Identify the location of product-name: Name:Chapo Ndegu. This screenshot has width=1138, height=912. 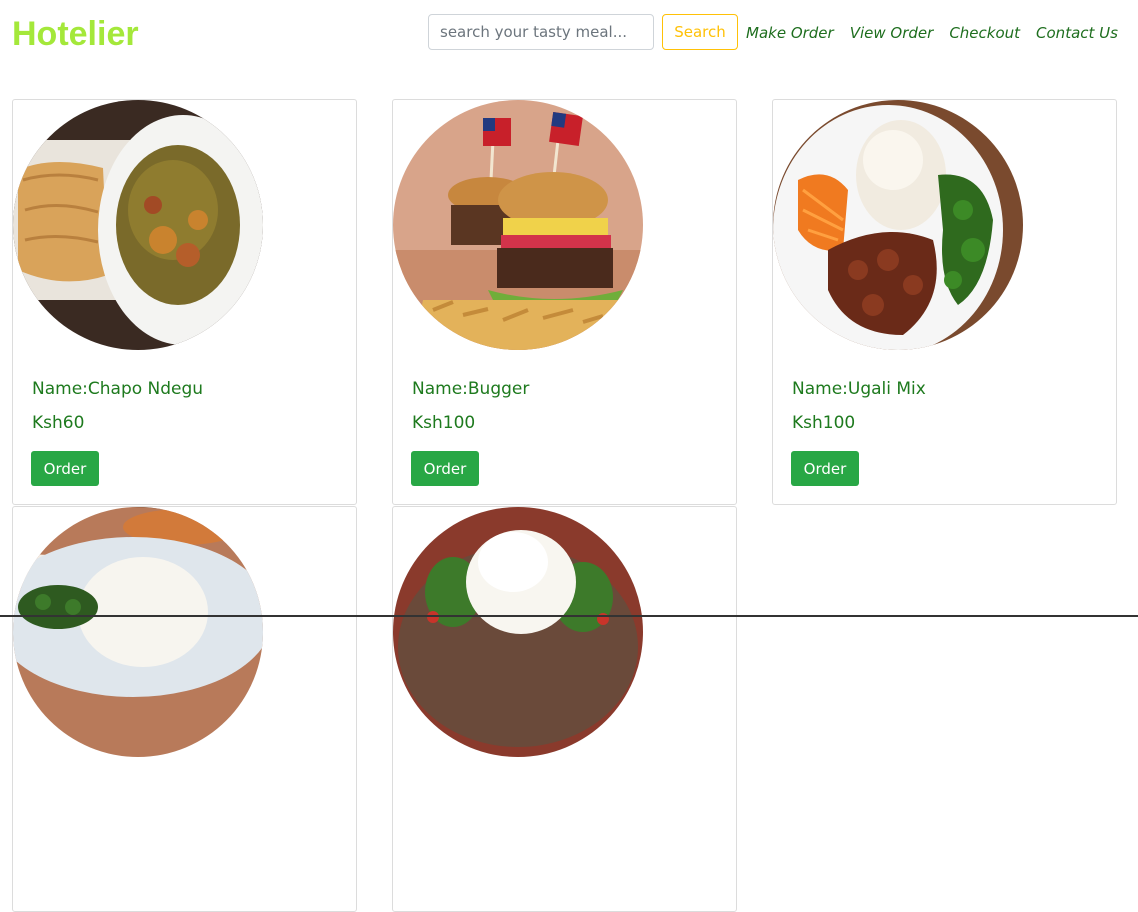
(118, 389).